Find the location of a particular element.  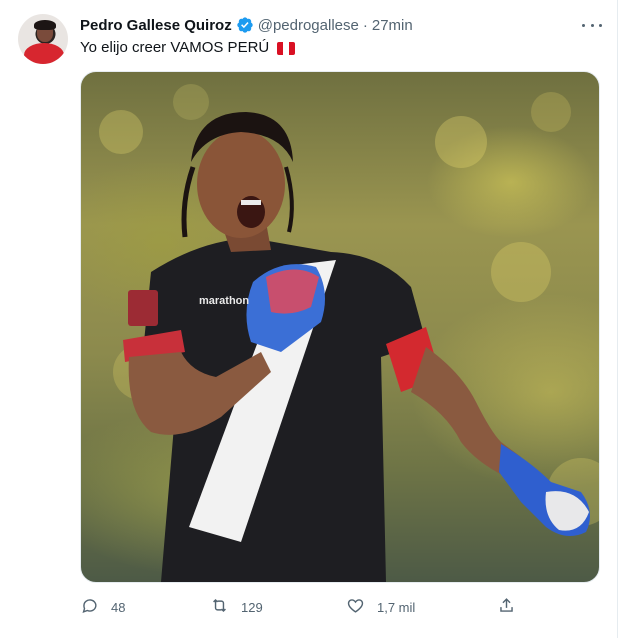

share-icon is located at coordinates (506, 607).